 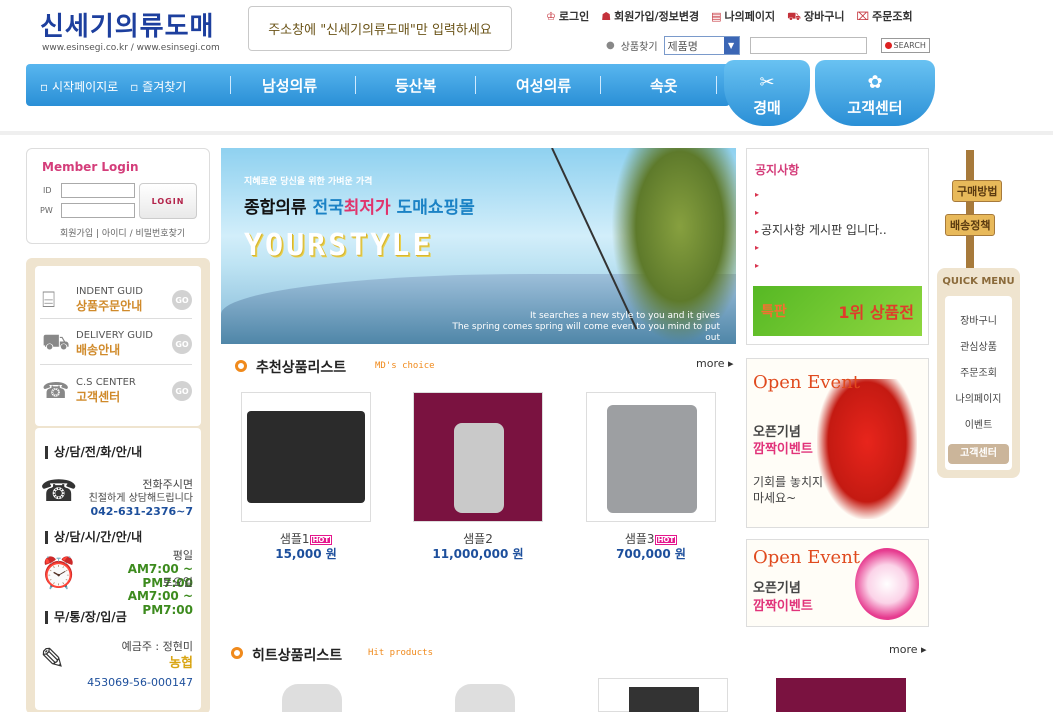 What do you see at coordinates (978, 371) in the screenshot?
I see `quick-item-order: 주문조회` at bounding box center [978, 371].